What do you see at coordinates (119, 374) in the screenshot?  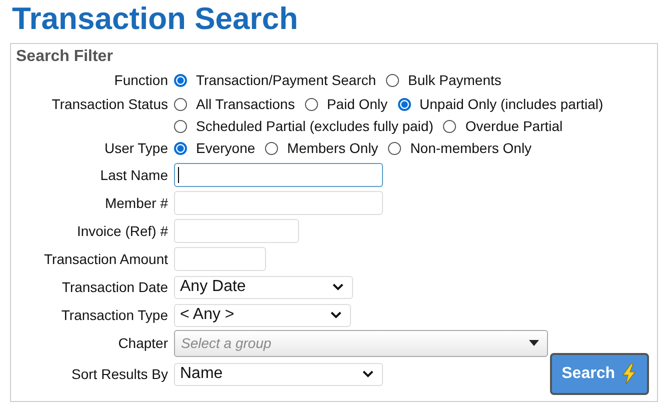 I see `field-label: Sort Results By` at bounding box center [119, 374].